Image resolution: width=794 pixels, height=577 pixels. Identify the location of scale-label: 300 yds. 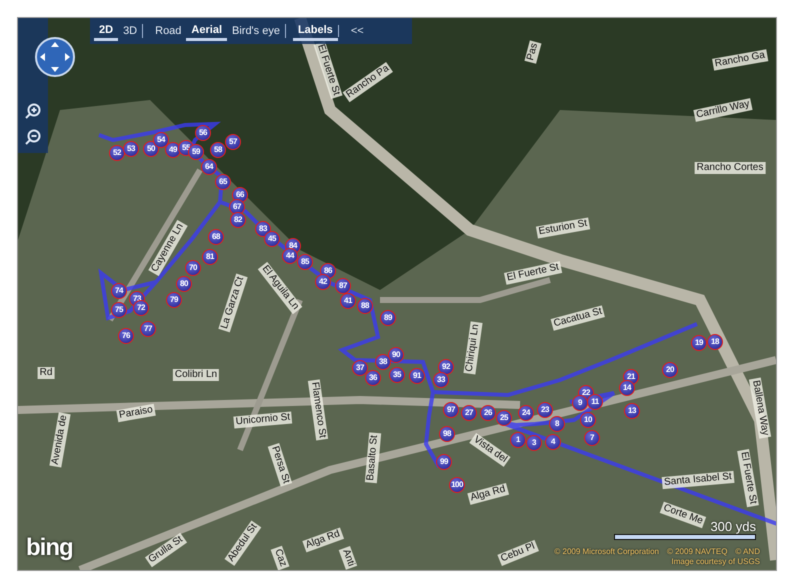
(733, 526).